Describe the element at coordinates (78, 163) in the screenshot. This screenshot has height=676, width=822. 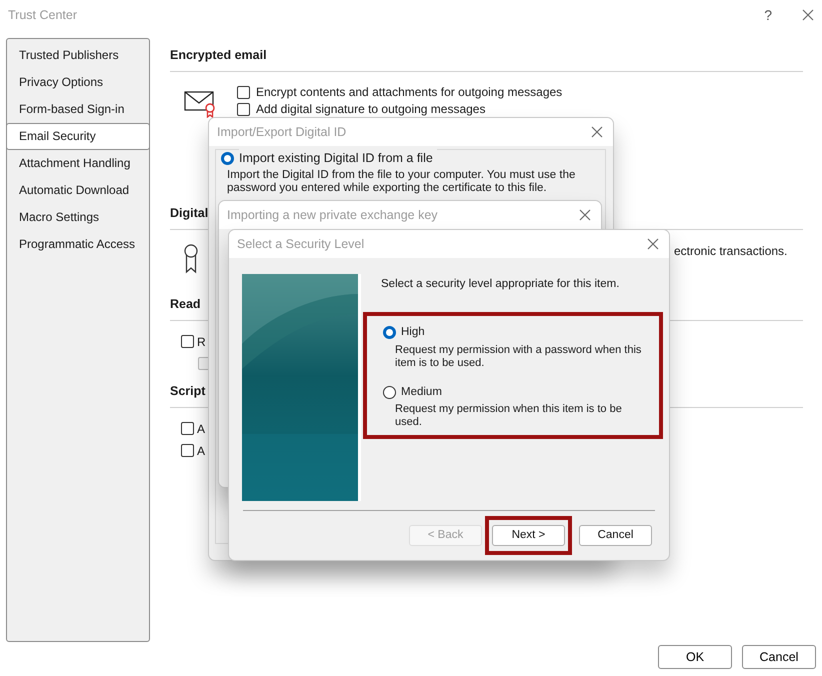
I see `sidebar-item: Attachment Handling` at that location.